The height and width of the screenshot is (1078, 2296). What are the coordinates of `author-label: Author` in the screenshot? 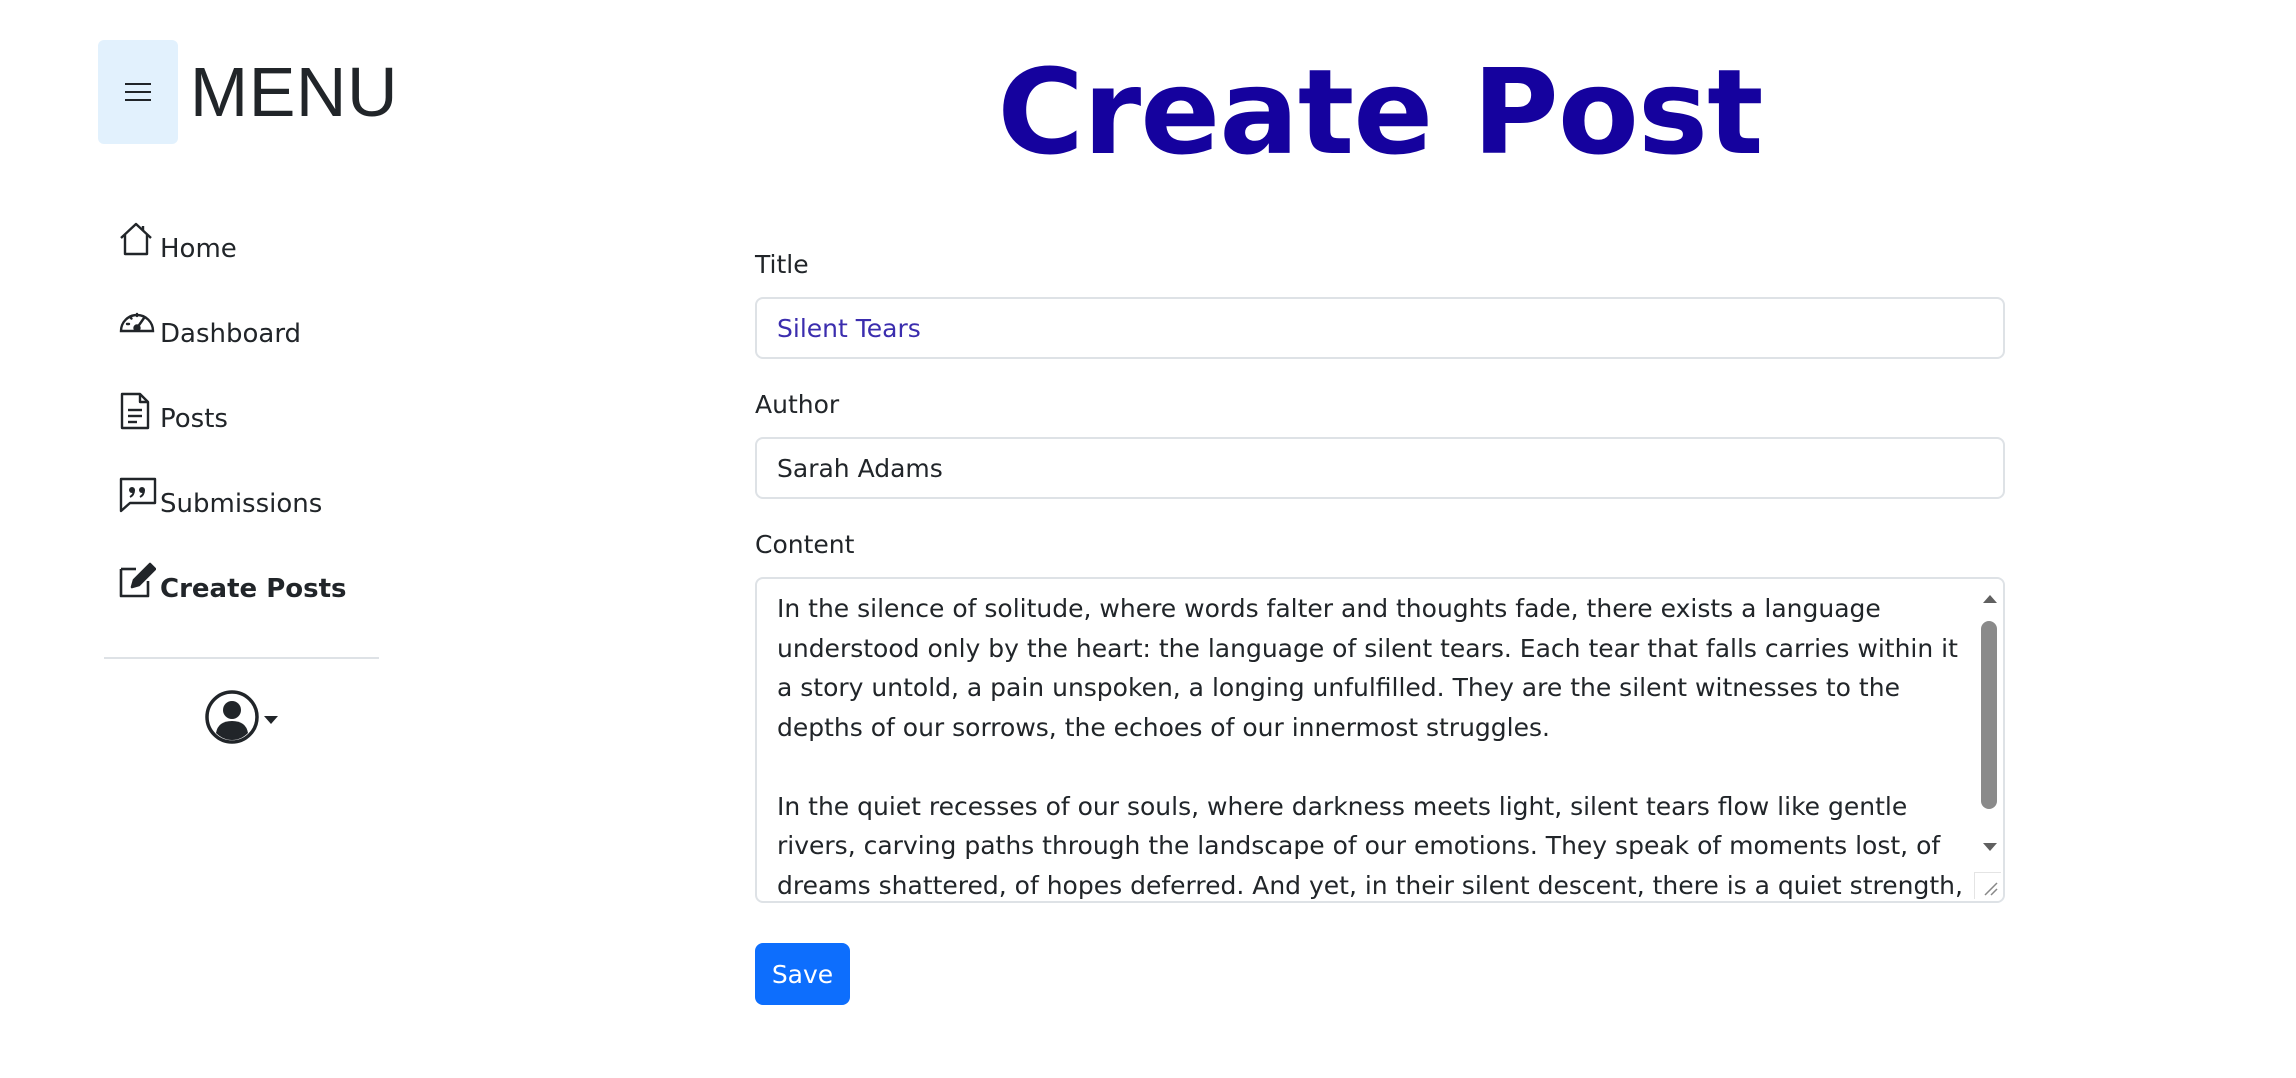 It's located at (797, 404).